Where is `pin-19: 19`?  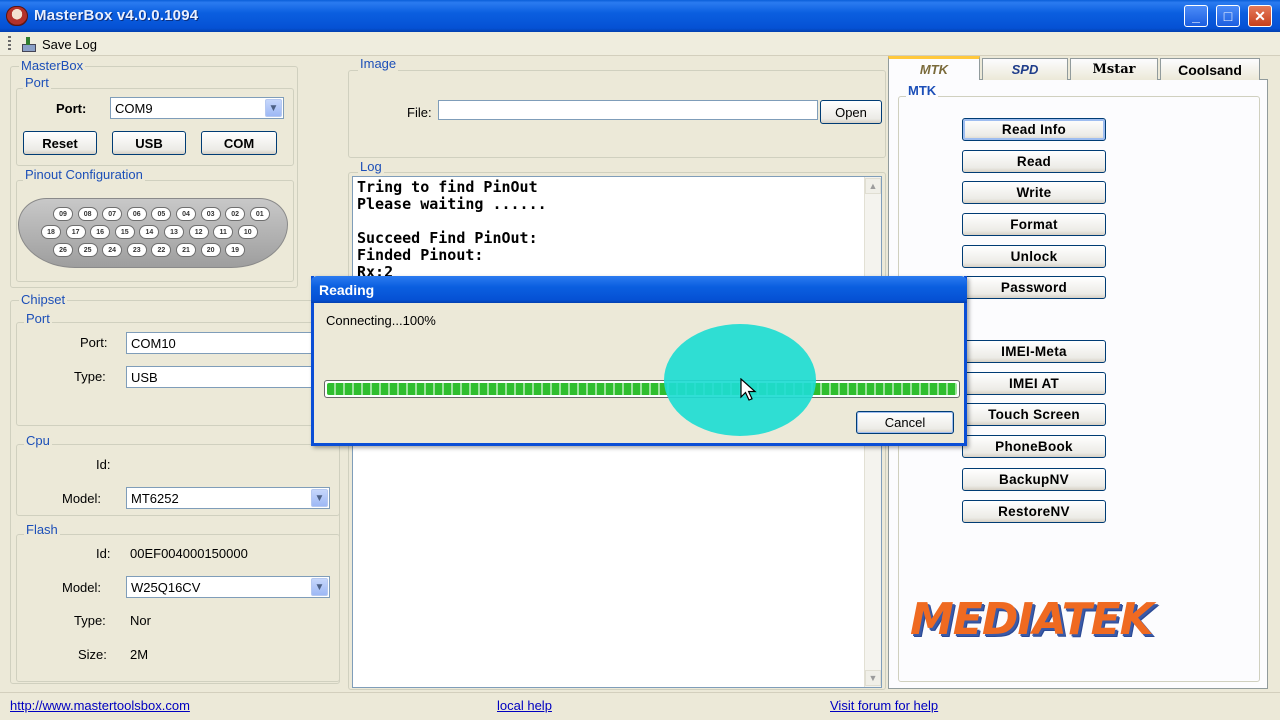
pin-19: 19 is located at coordinates (235, 250).